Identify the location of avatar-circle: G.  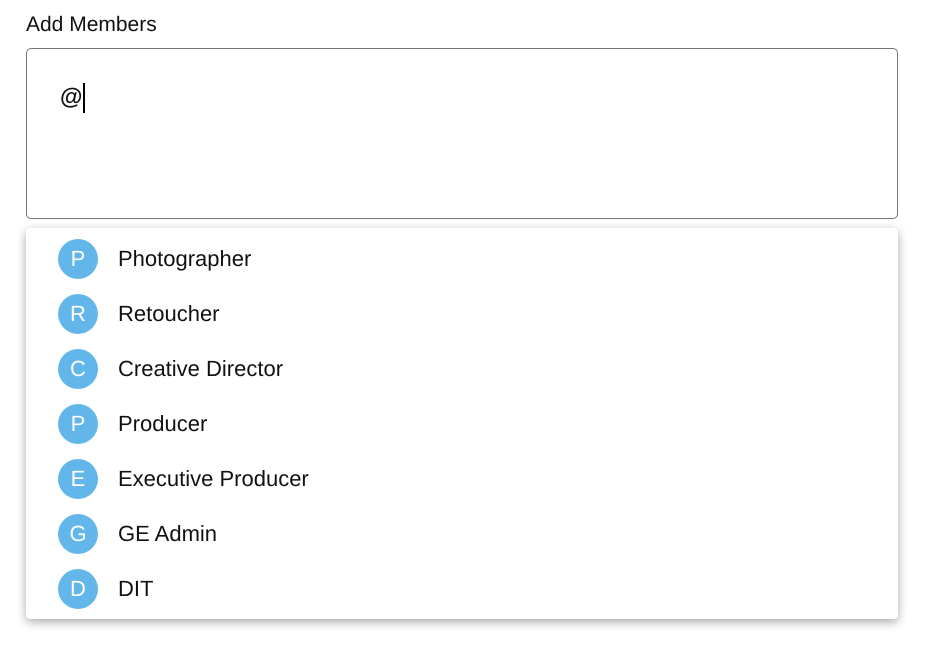
(78, 534).